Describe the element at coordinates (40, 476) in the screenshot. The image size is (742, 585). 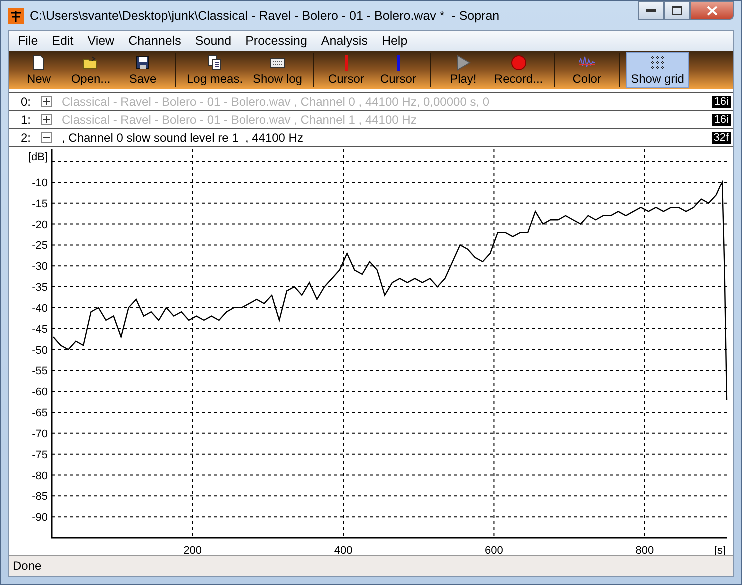
I see `axis-tick-label: -80` at that location.